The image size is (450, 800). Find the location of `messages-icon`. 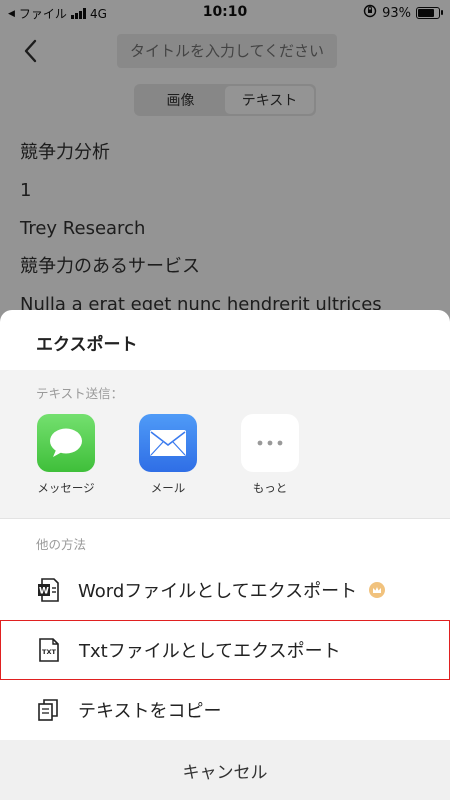

messages-icon is located at coordinates (66, 443).